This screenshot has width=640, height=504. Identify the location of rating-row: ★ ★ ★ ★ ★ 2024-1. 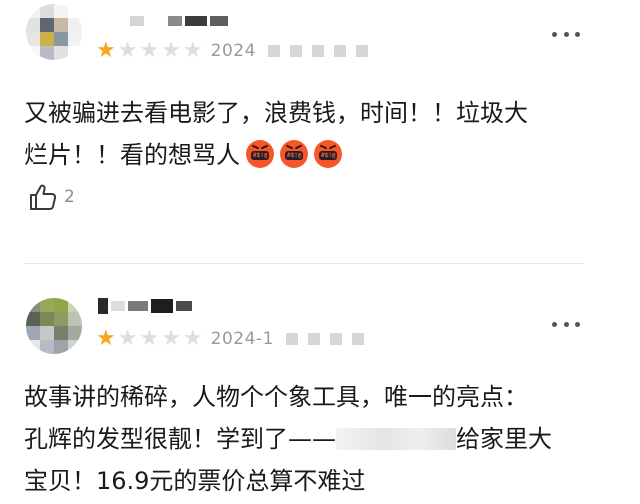
(230, 339).